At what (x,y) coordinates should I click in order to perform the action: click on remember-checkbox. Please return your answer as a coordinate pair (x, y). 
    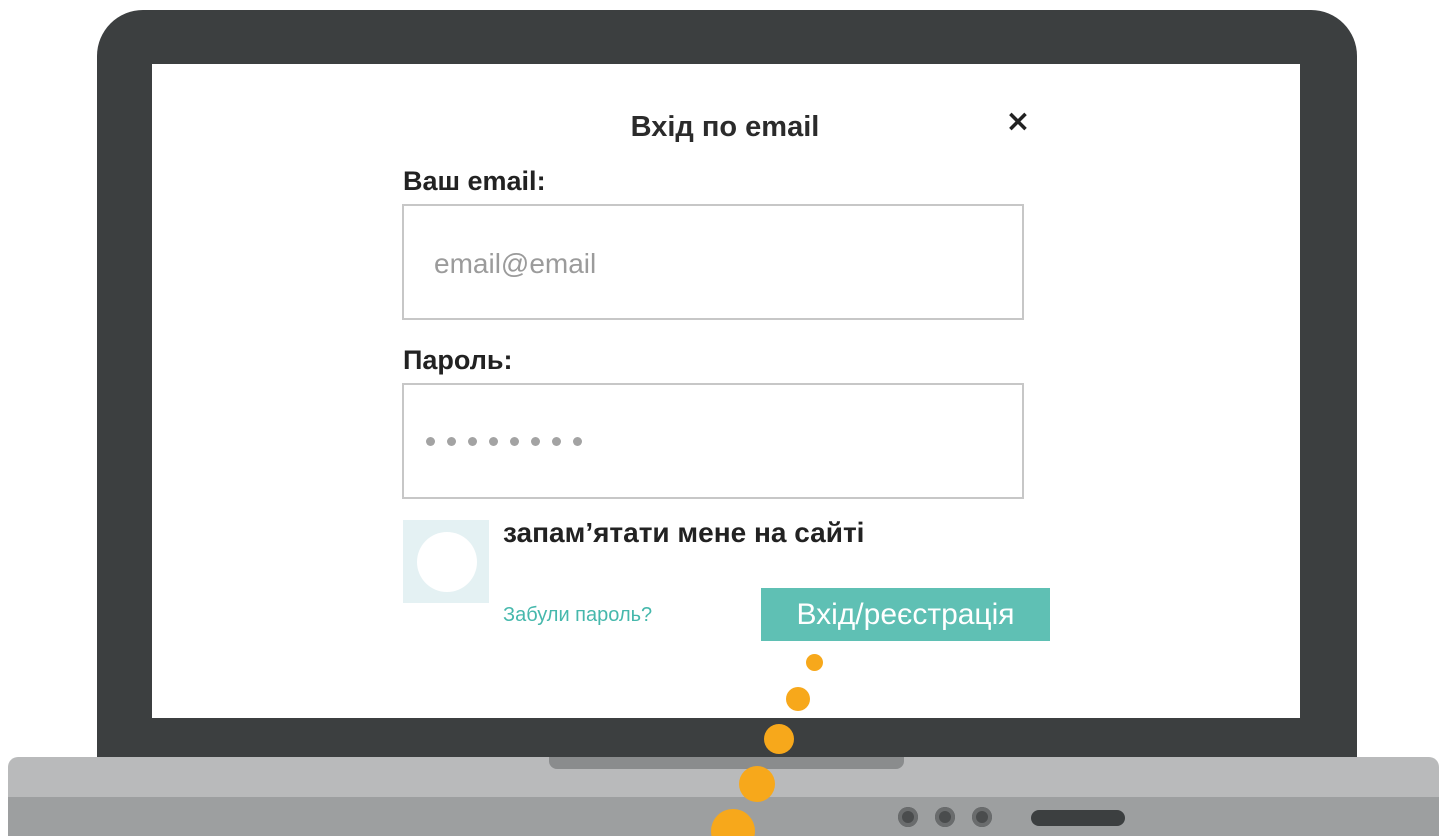
    Looking at the image, I should click on (446, 561).